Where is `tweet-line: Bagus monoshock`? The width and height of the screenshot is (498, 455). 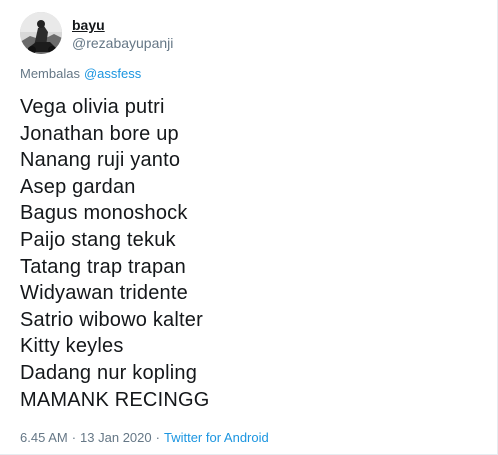 tweet-line: Bagus monoshock is located at coordinates (104, 213).